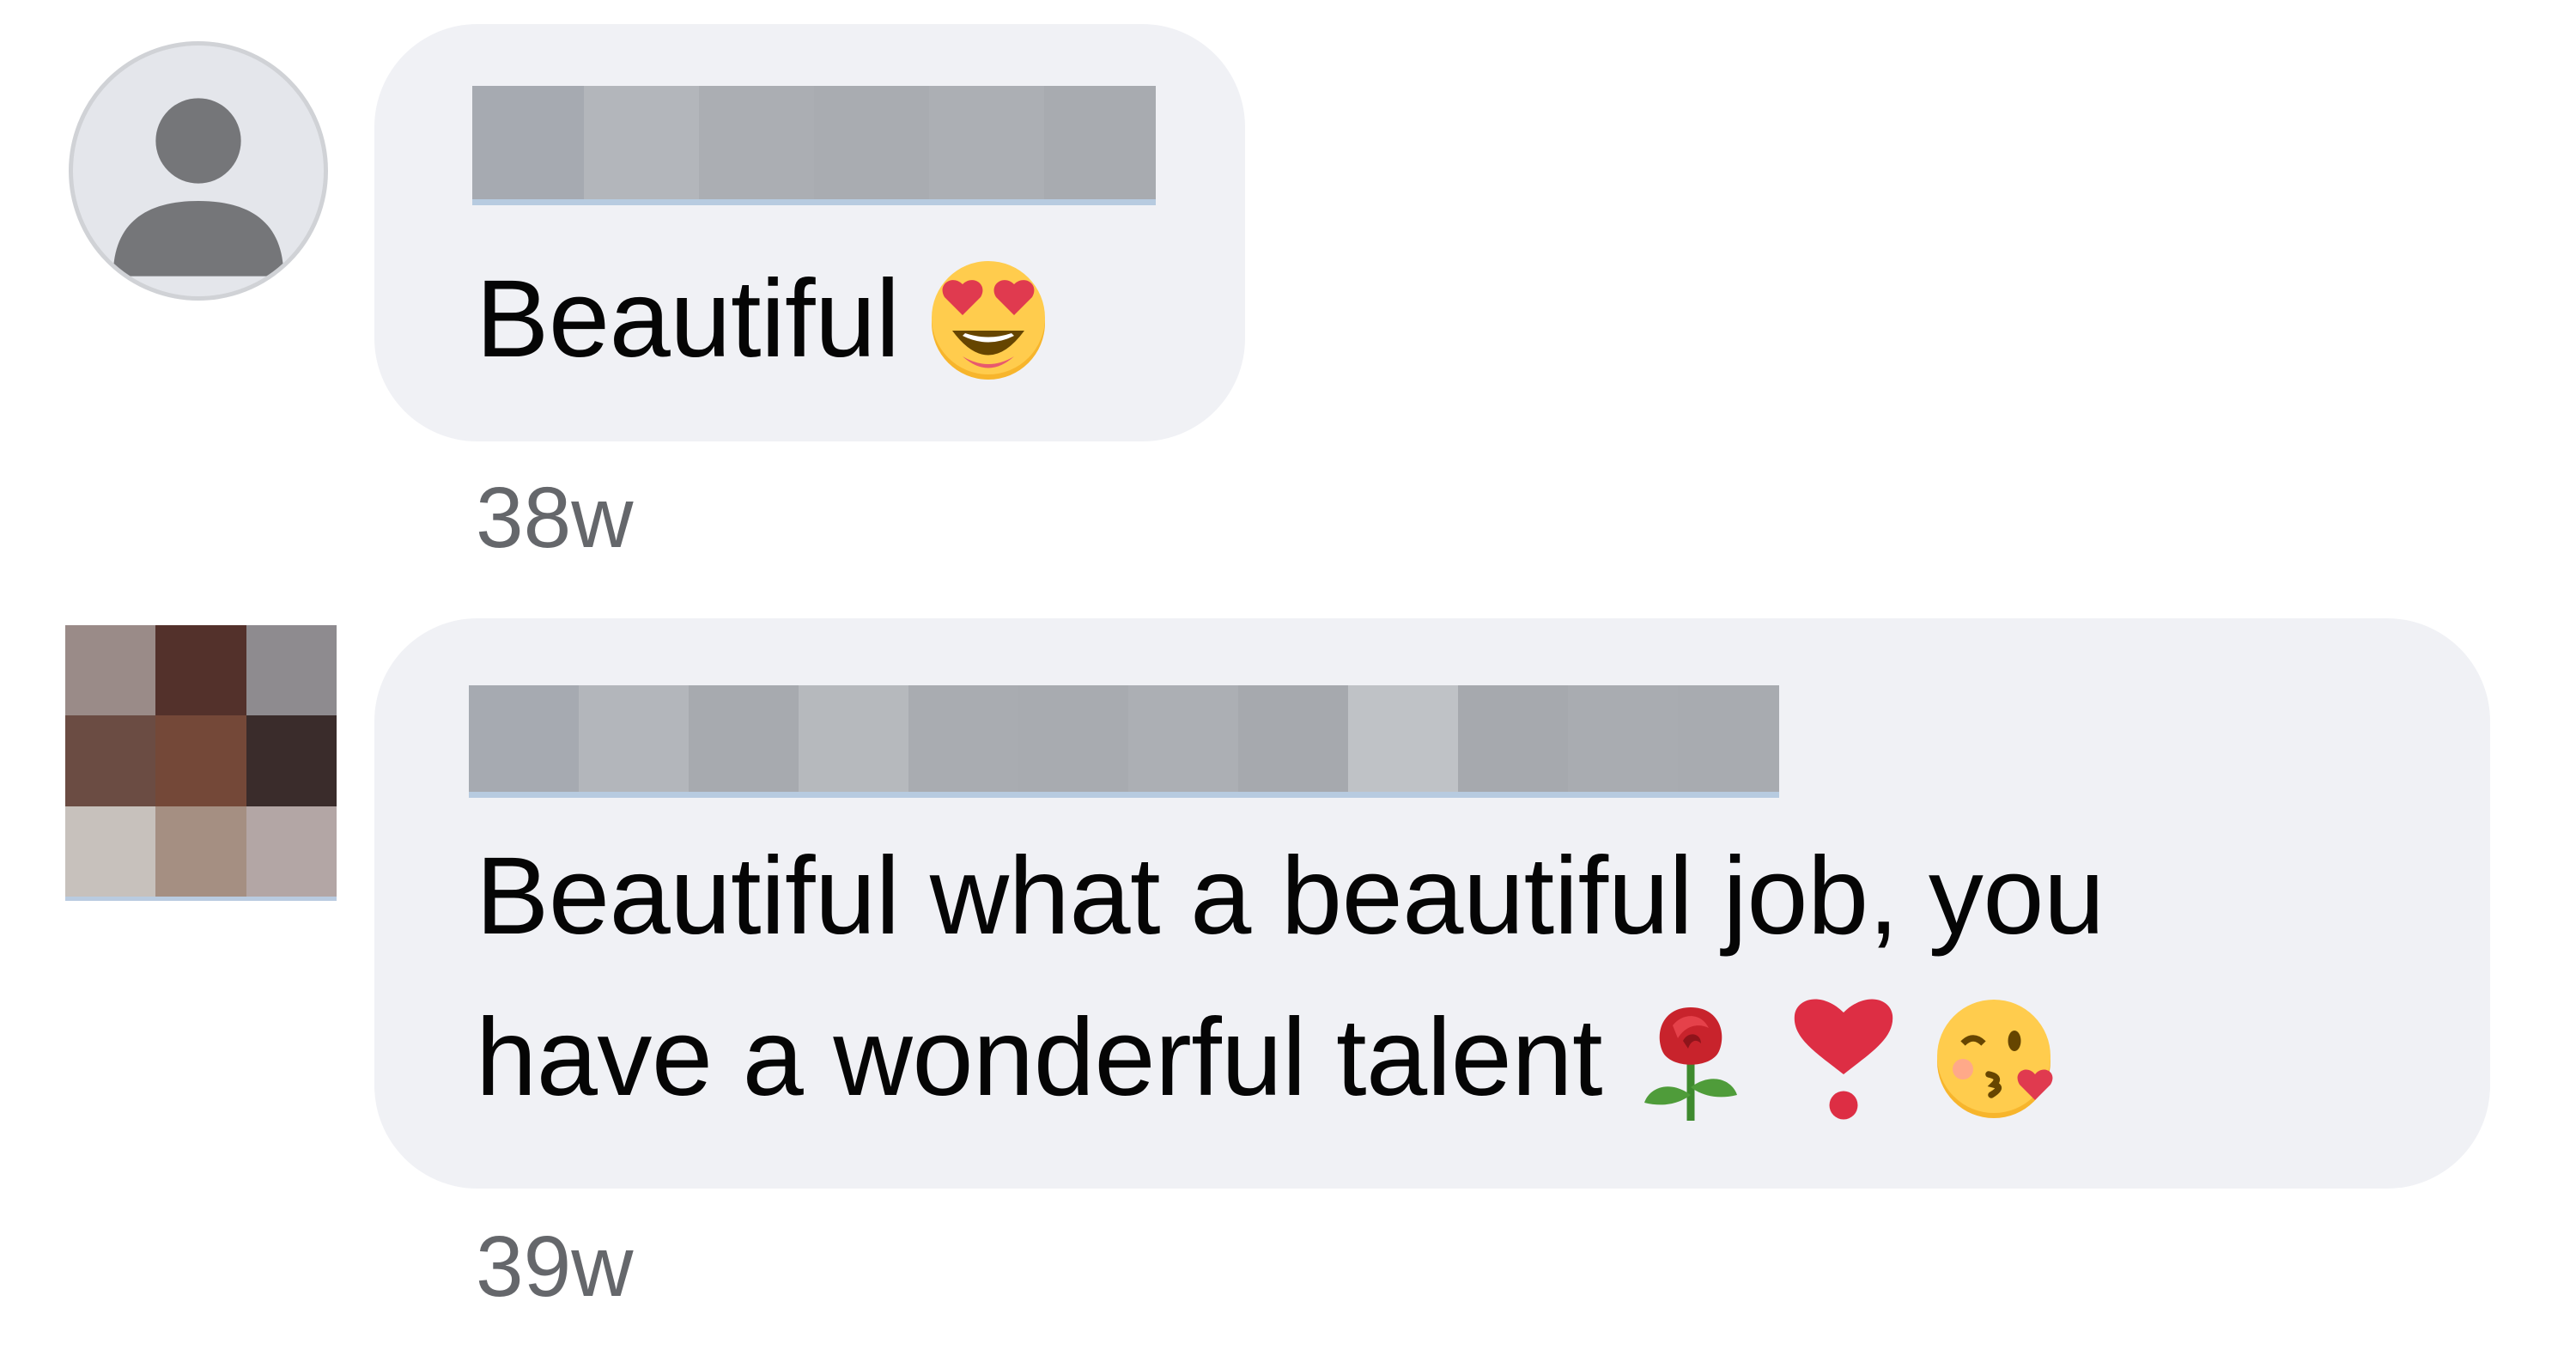  Describe the element at coordinates (1690, 1058) in the screenshot. I see `rose-emoji` at that location.